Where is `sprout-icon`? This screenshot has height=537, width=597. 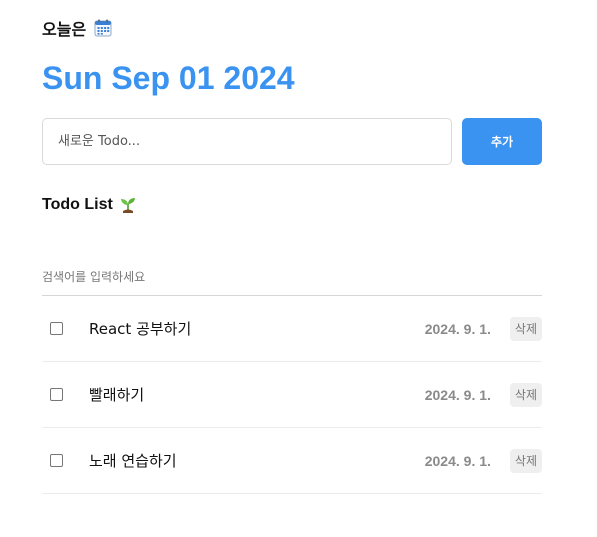 sprout-icon is located at coordinates (128, 205).